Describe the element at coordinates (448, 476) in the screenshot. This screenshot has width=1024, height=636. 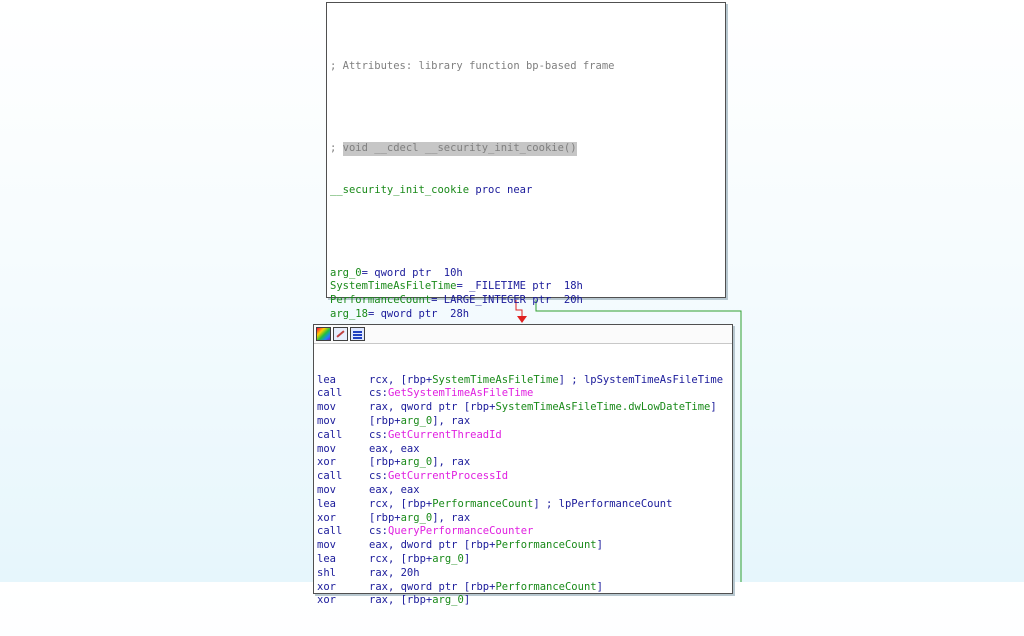
I see `import-name: GetCurrentProcessId` at that location.